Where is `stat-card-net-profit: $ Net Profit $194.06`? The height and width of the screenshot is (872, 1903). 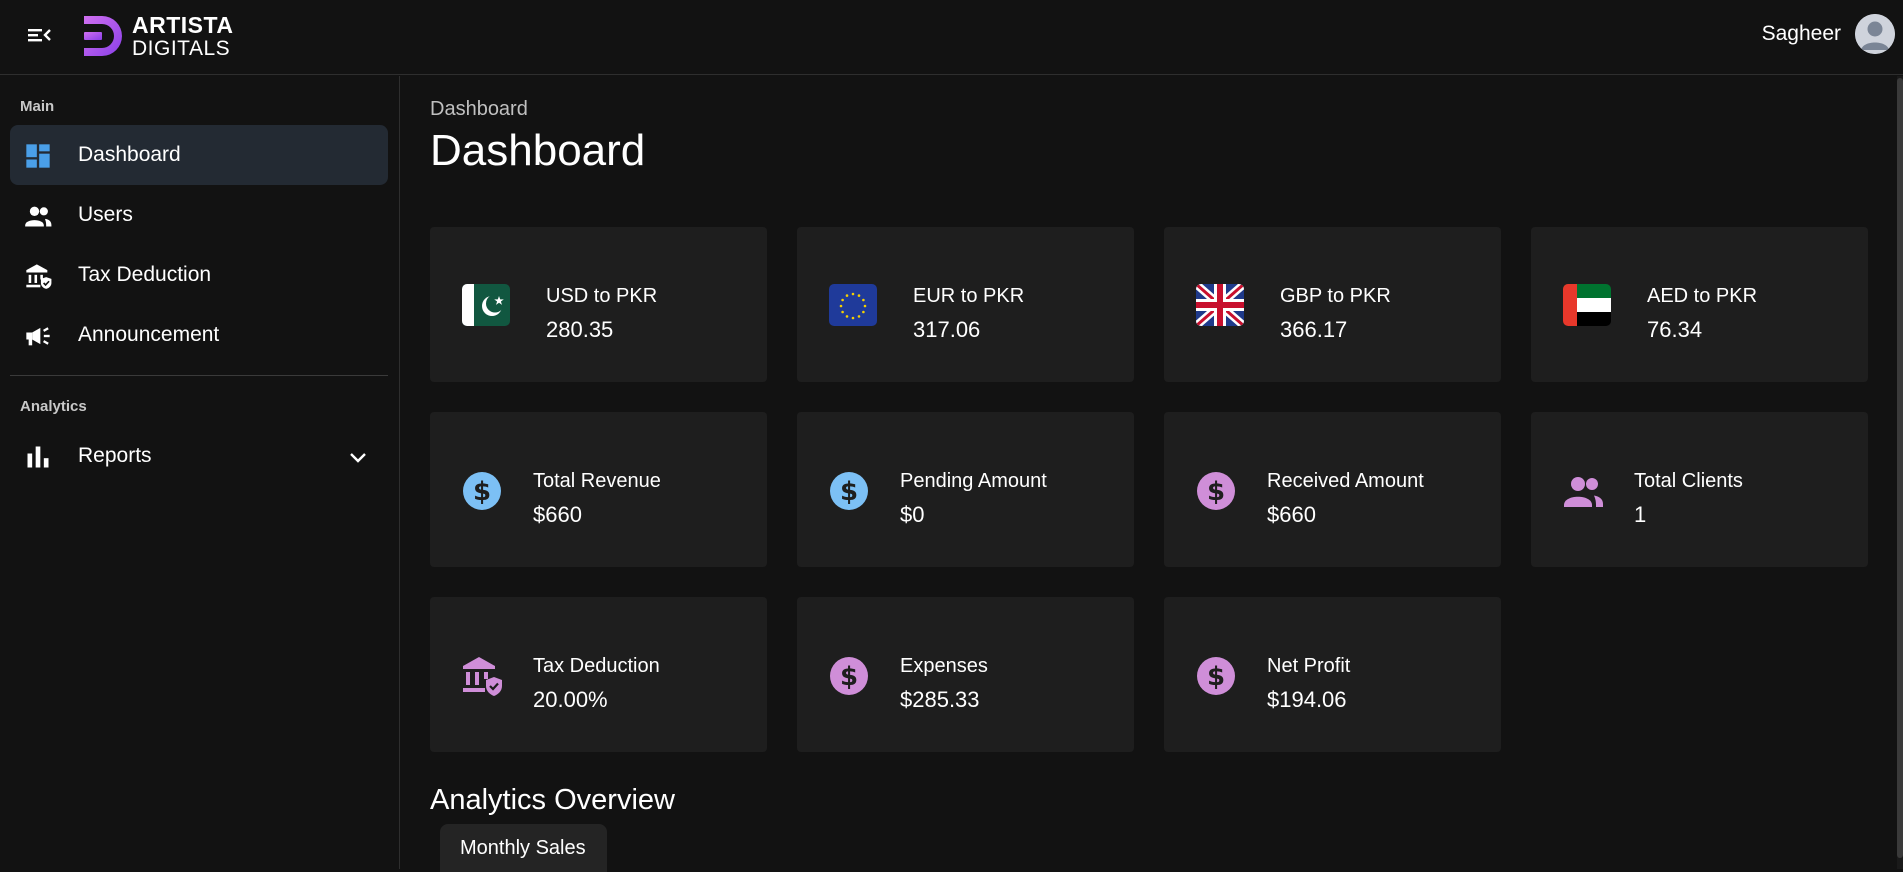
stat-card-net-profit: $ Net Profit $194.06 is located at coordinates (1332, 674).